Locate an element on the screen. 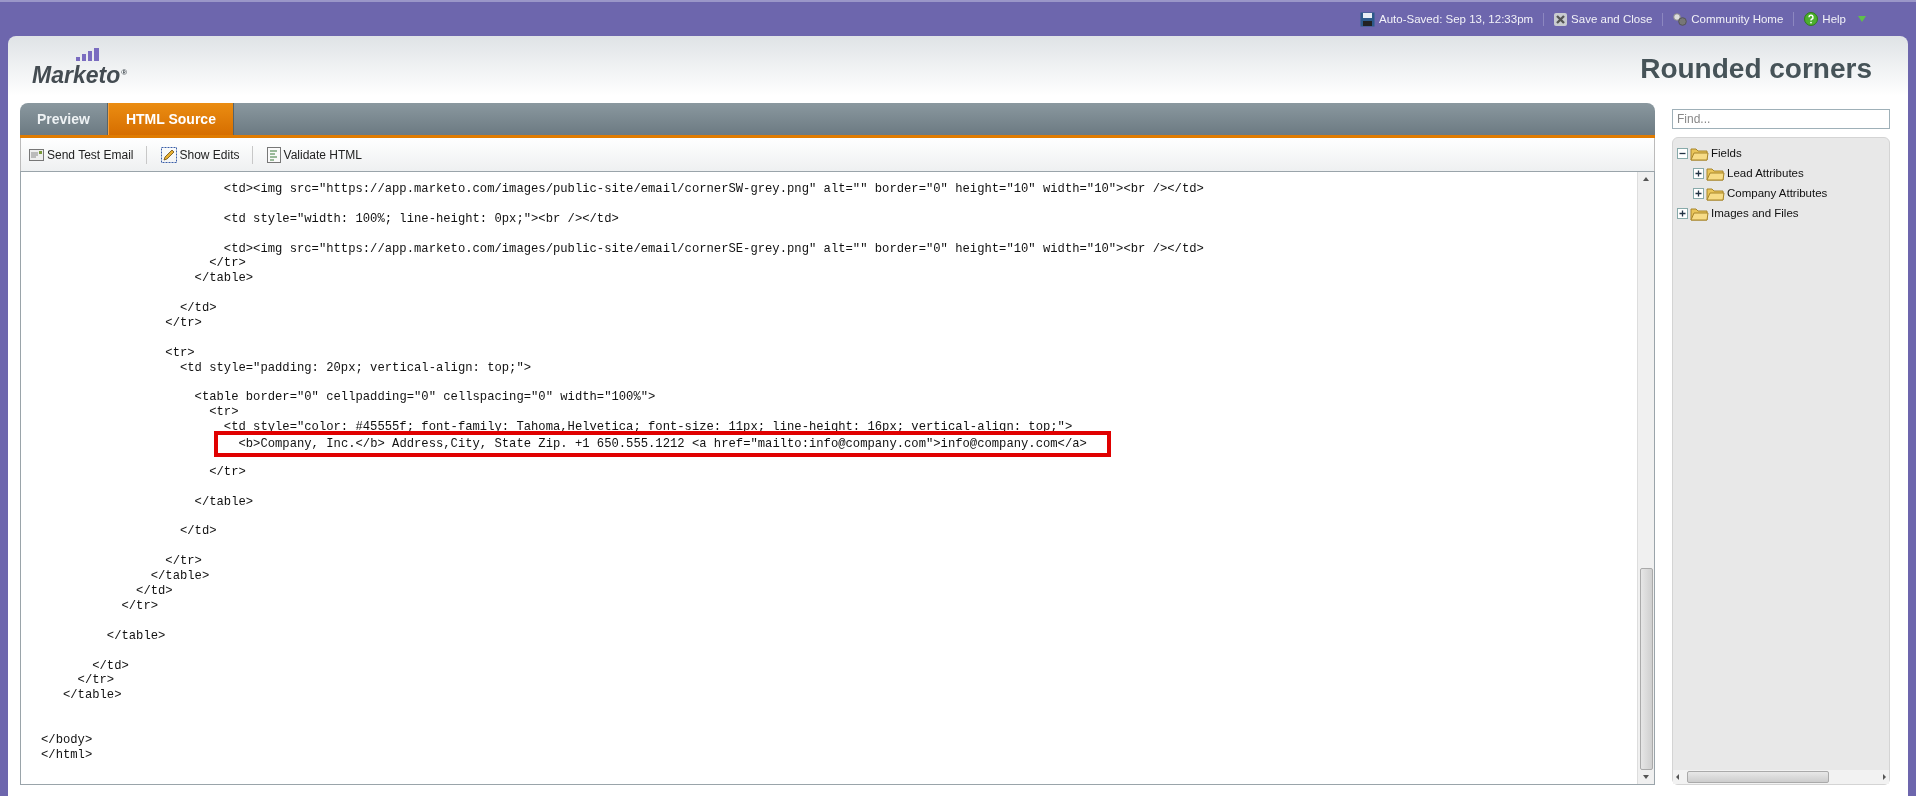  tree-item: Fields is located at coordinates (1726, 153).